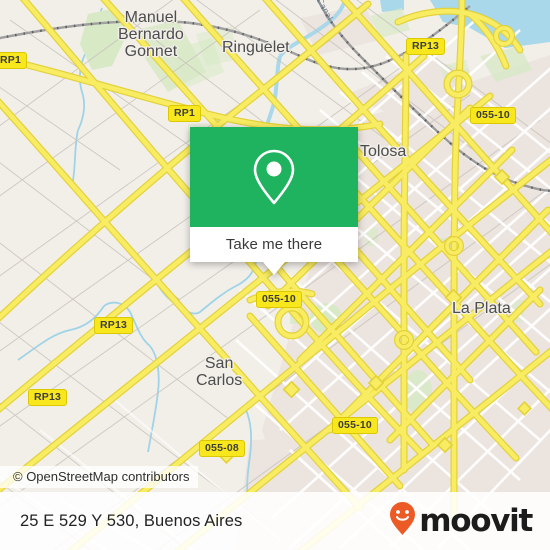 This screenshot has height=550, width=550. Describe the element at coordinates (402, 521) in the screenshot. I see `moovit-pin-smiley-icon` at that location.